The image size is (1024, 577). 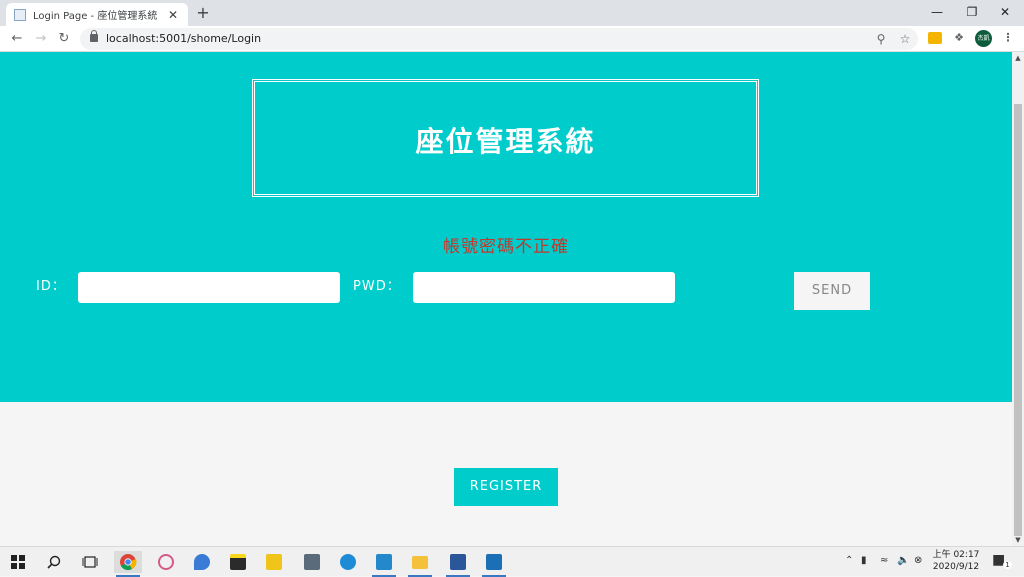 What do you see at coordinates (384, 564) in the screenshot?
I see `vscode-icon` at bounding box center [384, 564].